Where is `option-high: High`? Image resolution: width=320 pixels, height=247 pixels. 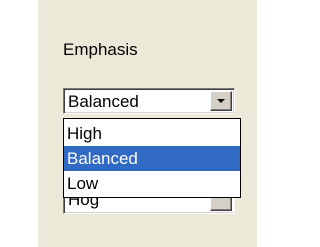
option-high: High is located at coordinates (152, 133).